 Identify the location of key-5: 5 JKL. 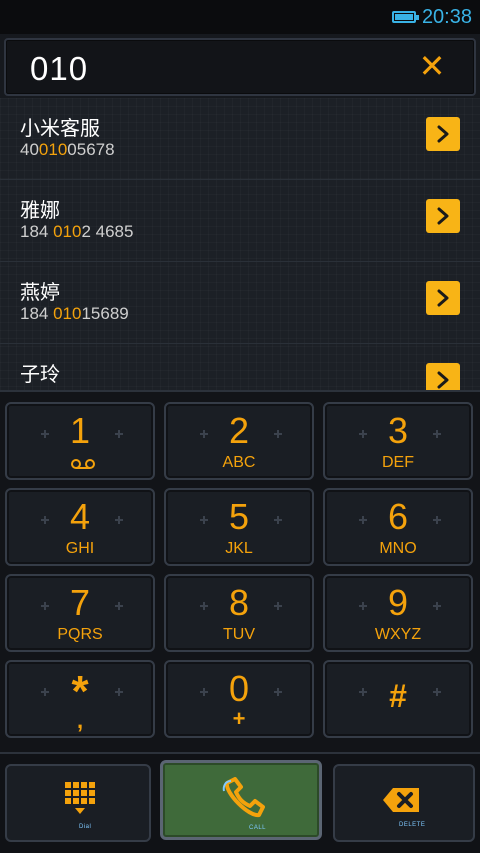
(239, 527).